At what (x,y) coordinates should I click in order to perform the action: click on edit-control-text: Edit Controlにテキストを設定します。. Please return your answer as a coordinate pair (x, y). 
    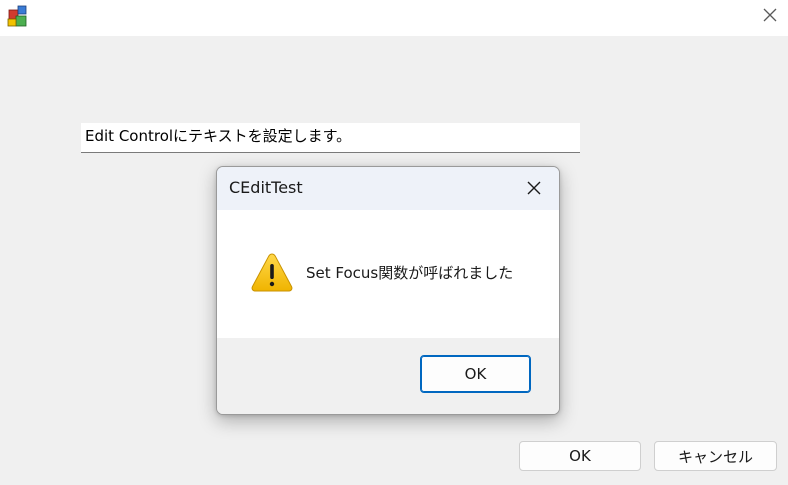
    Looking at the image, I should click on (218, 136).